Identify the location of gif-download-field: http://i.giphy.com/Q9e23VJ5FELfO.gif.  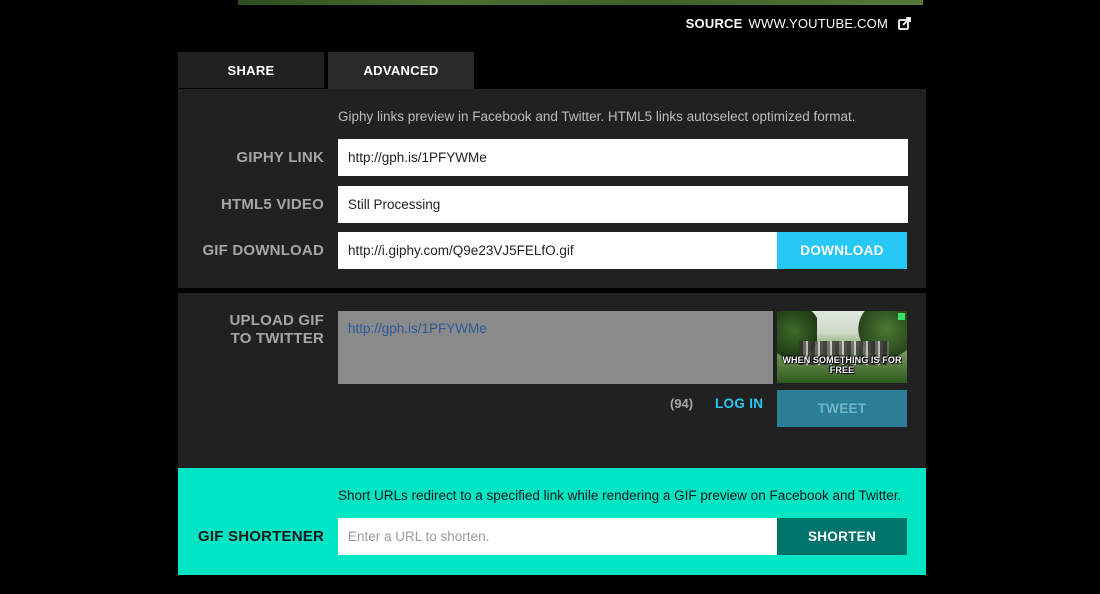
(557, 250).